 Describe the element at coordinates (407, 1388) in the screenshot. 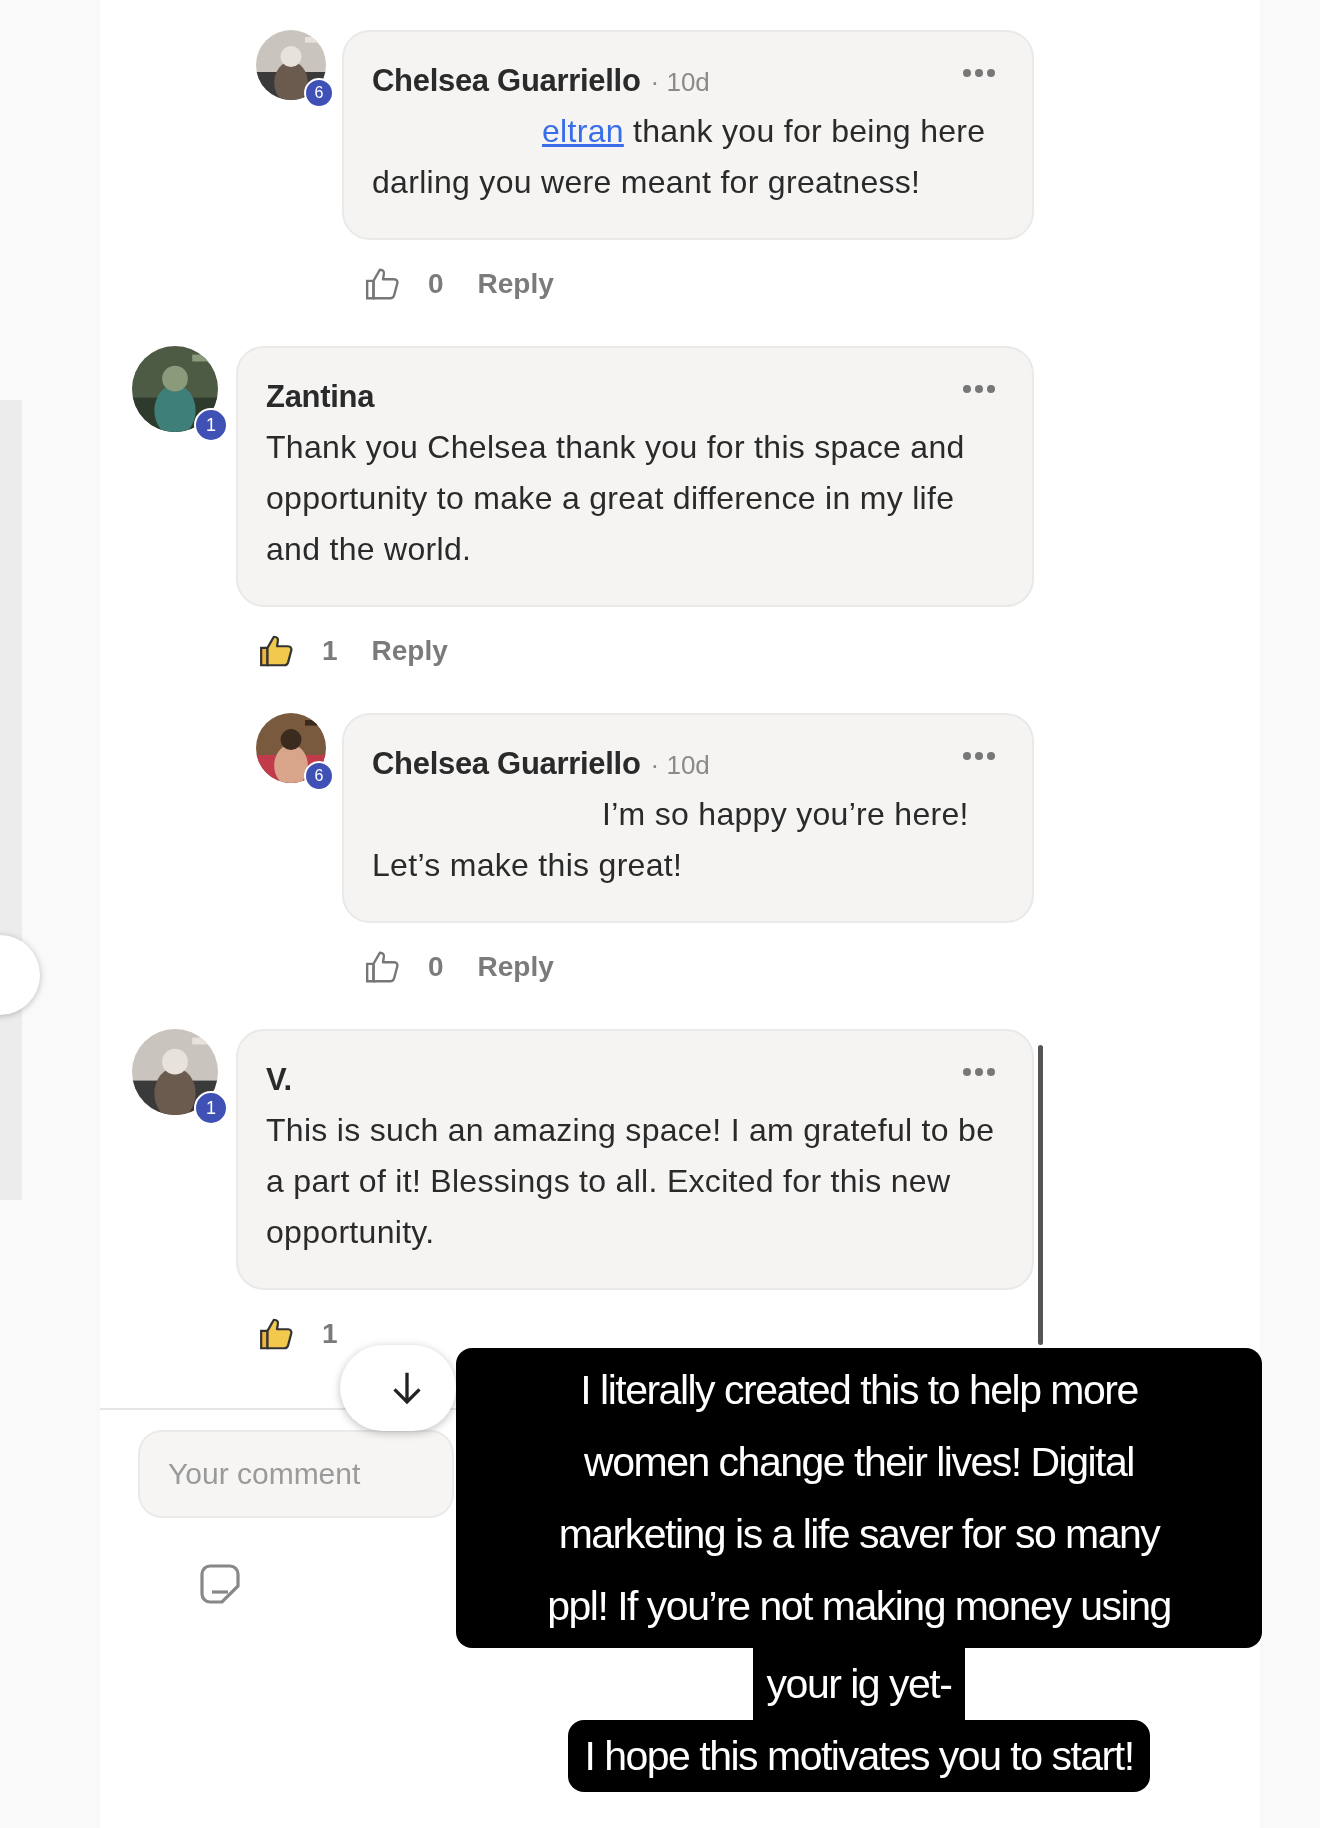

I see `arrow-down-icon` at that location.